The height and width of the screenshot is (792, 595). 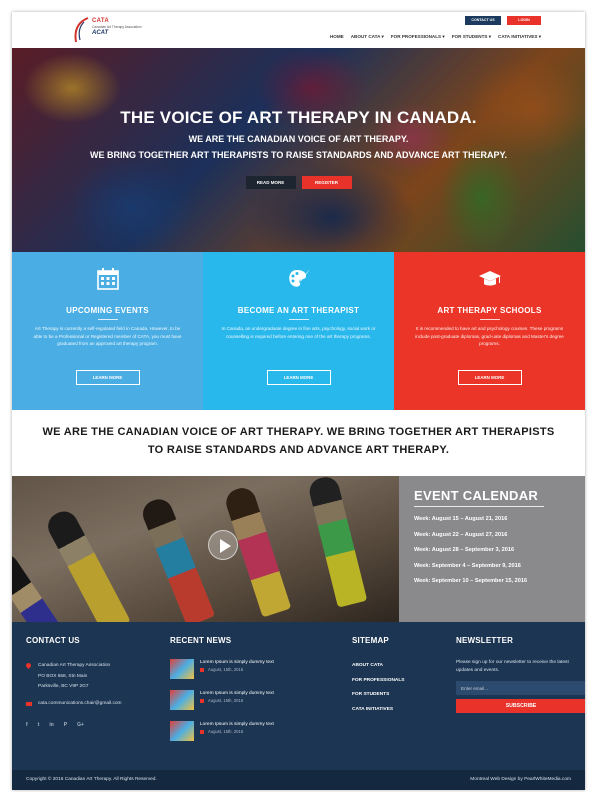 What do you see at coordinates (223, 545) in the screenshot?
I see `play-icon` at bounding box center [223, 545].